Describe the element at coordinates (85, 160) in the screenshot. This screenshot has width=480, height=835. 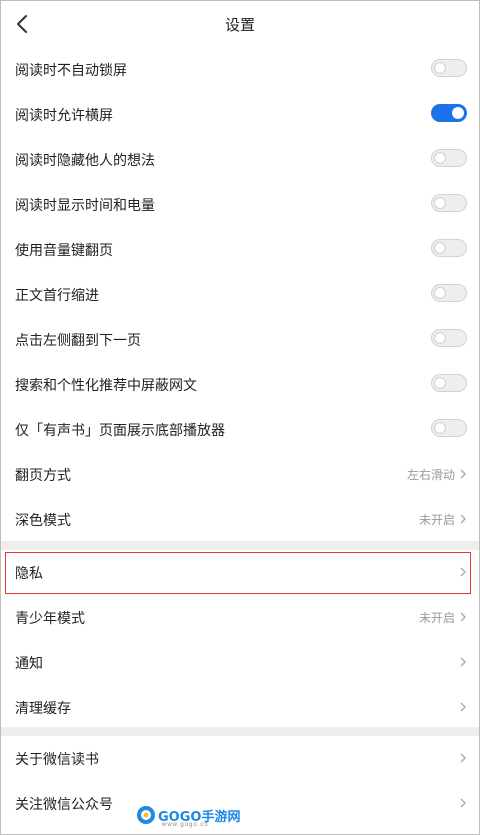
I see `row-label: 阅读时隐藏他人的想法` at that location.